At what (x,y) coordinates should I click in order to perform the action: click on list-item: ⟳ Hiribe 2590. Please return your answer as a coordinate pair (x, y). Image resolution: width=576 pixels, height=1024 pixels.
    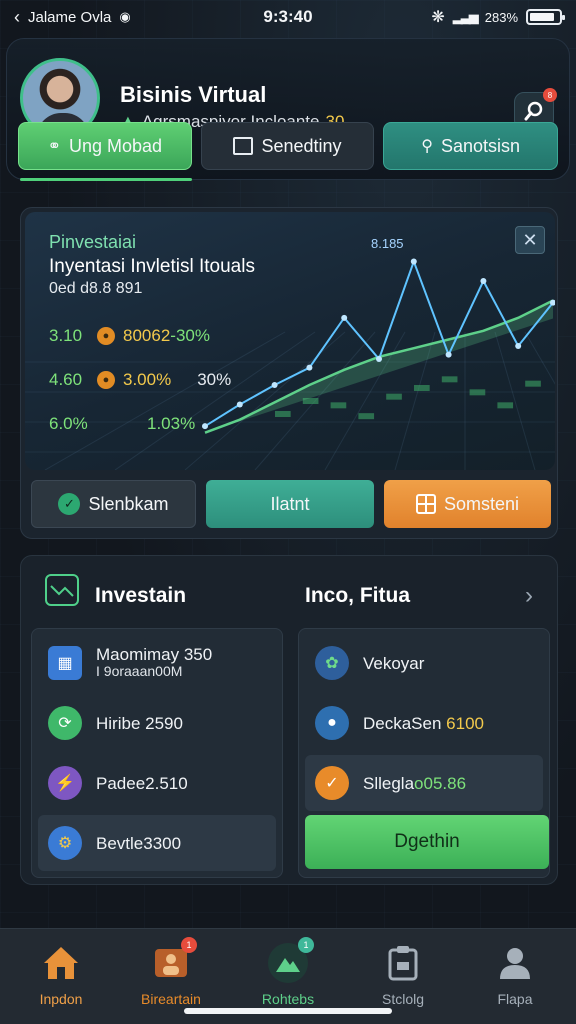
    Looking at the image, I should click on (157, 723).